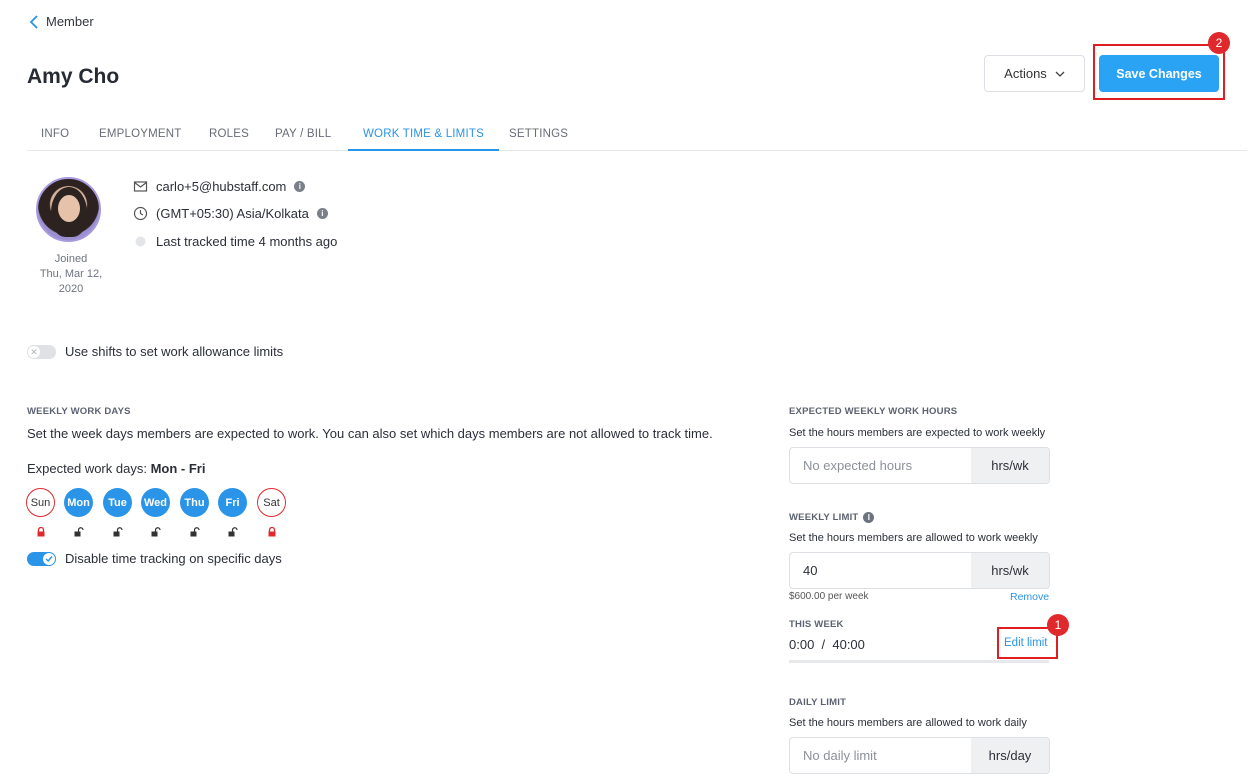 This screenshot has height=781, width=1257. I want to click on tab-work-time-limits: WORK TIME & LIMITS, so click(423, 135).